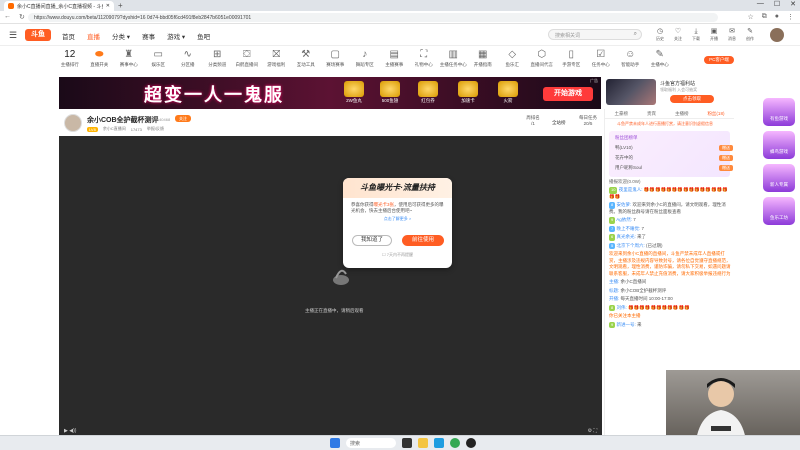  Describe the element at coordinates (715, 113) in the screenshot. I see `tab-fans: 粉丝(18)` at that location.